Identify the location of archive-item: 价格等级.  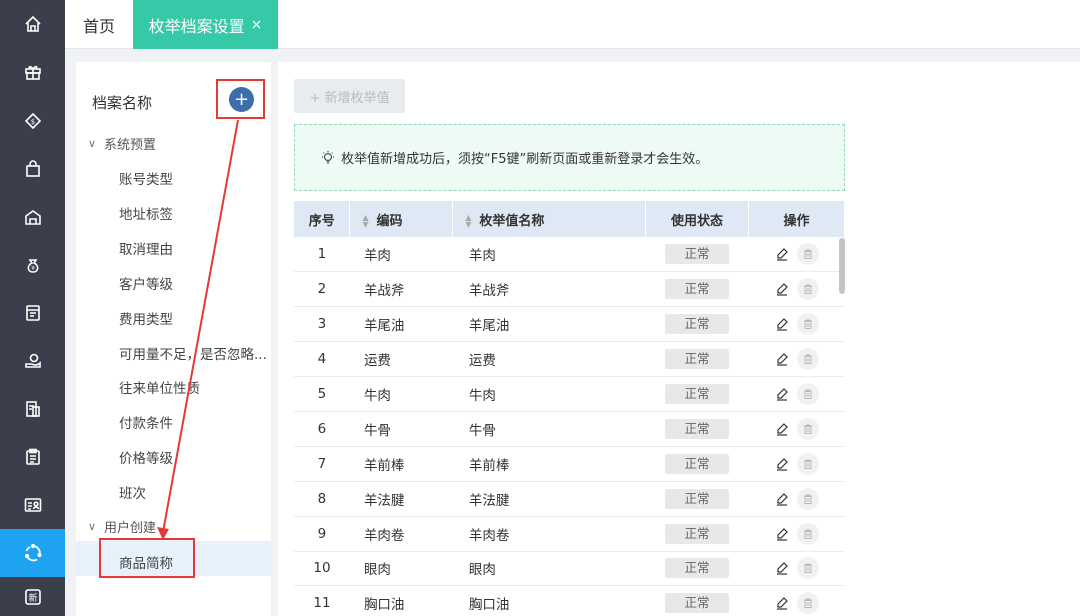
(146, 457).